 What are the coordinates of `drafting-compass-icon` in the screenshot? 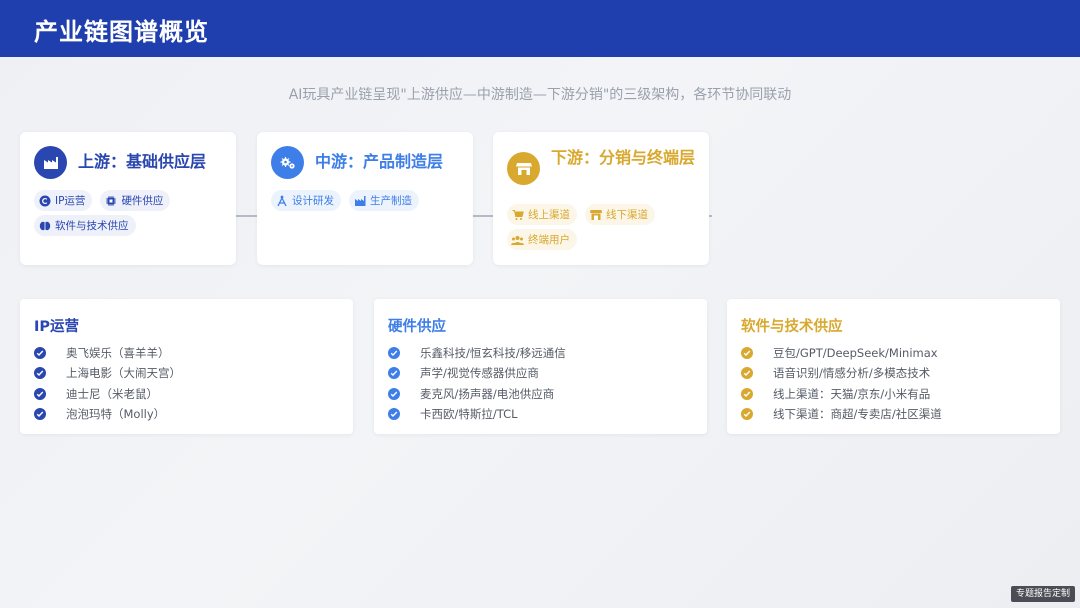 It's located at (281, 200).